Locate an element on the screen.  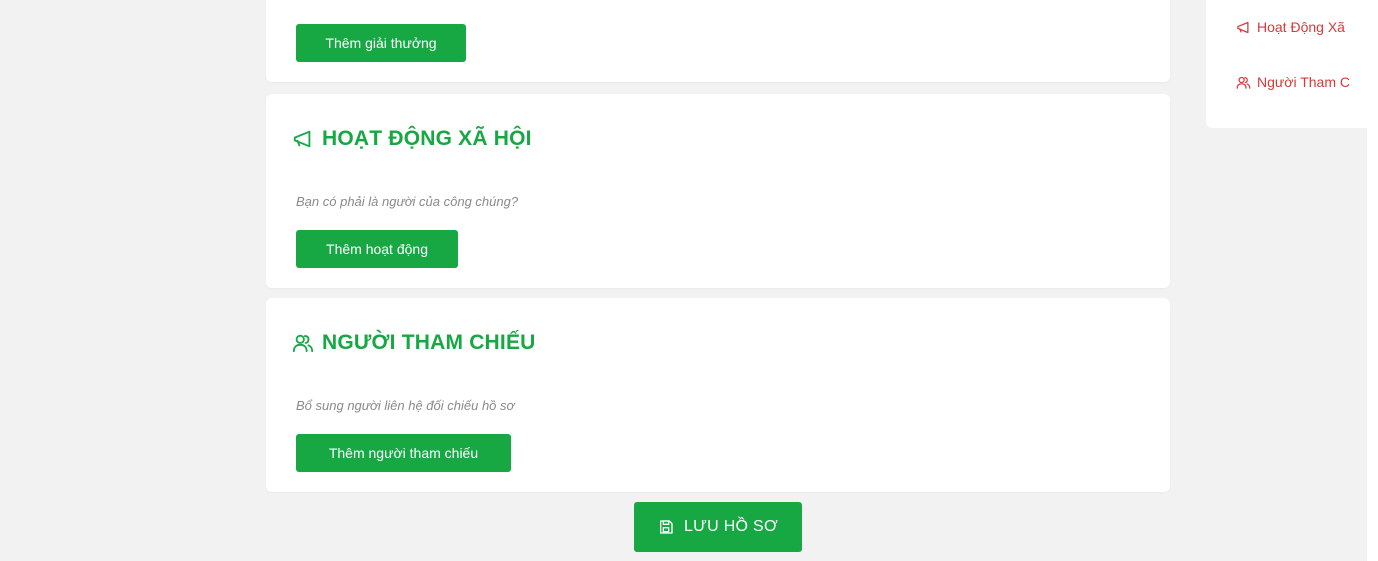
section-side-nav: Hoạt Động Xã Người Tham C is located at coordinates (1292, 64).